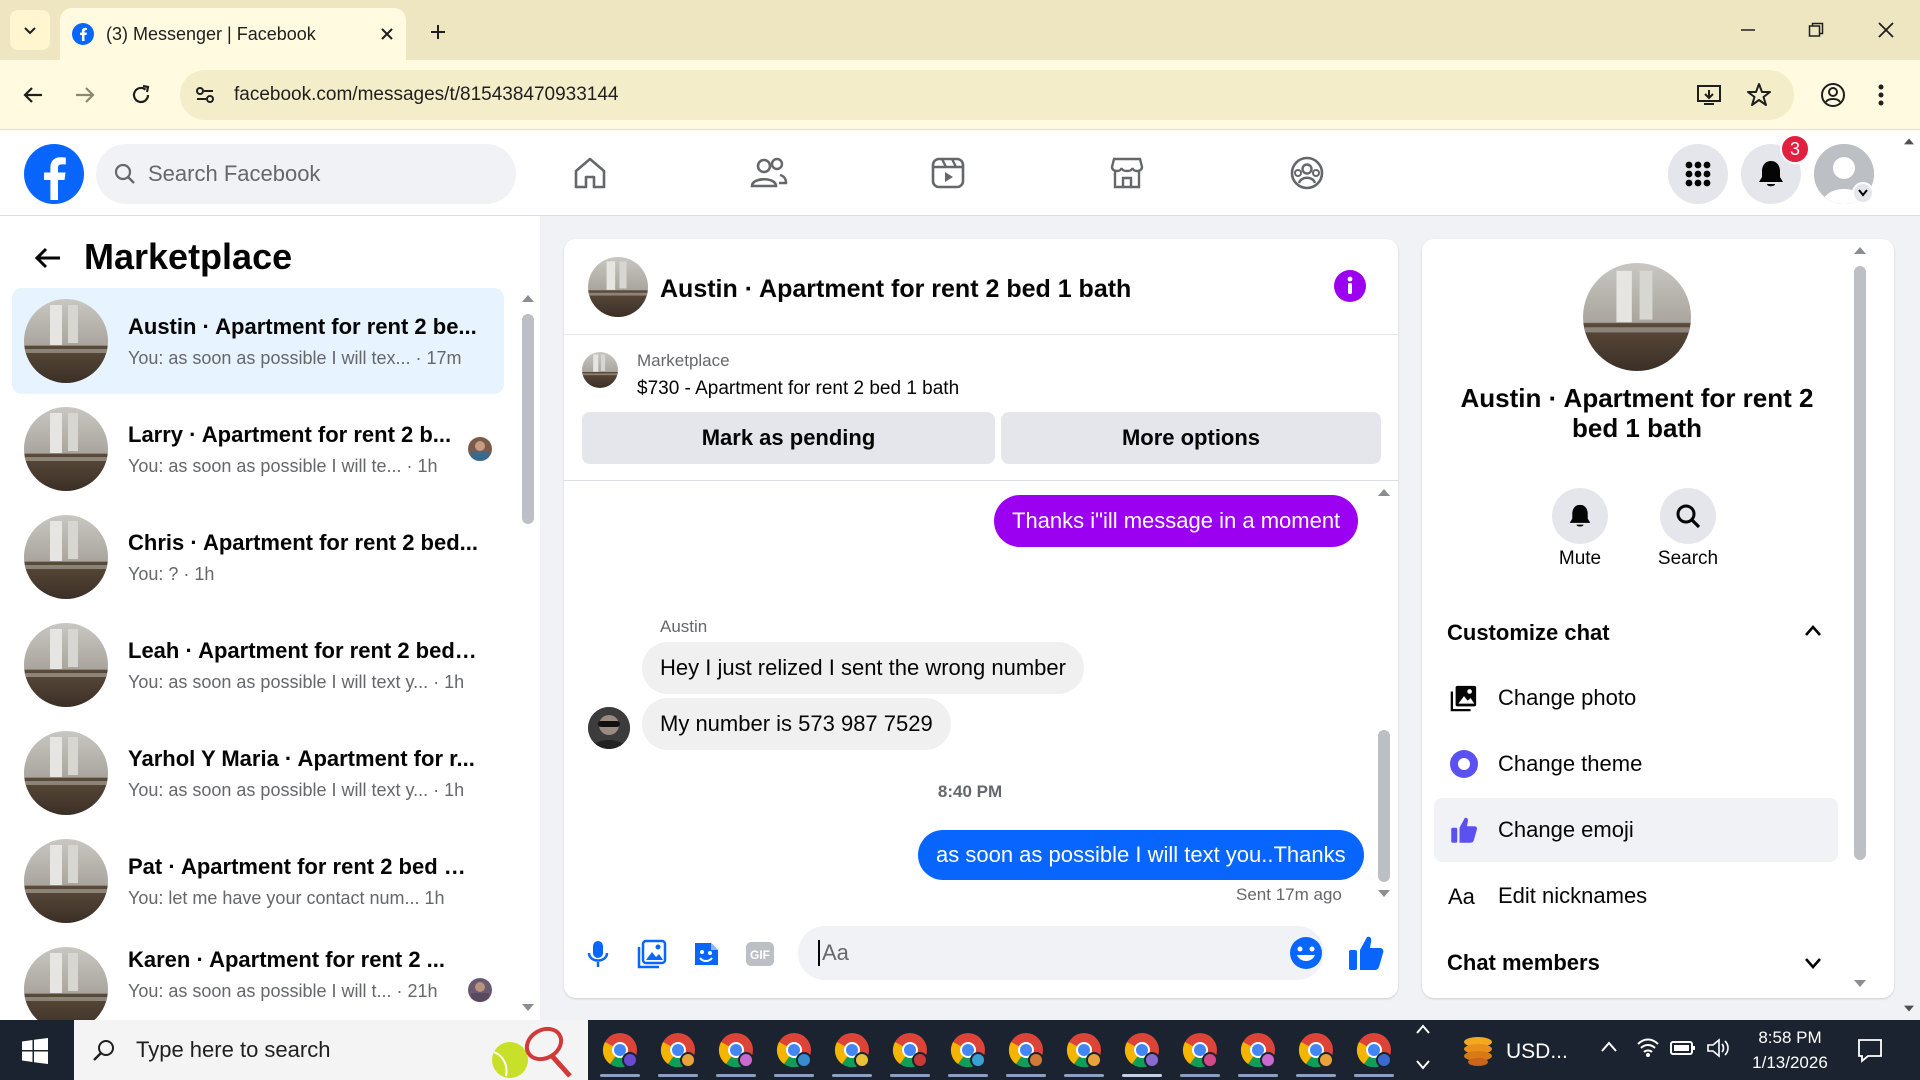  Describe the element at coordinates (387, 34) in the screenshot. I see `close-tab-icon` at that location.